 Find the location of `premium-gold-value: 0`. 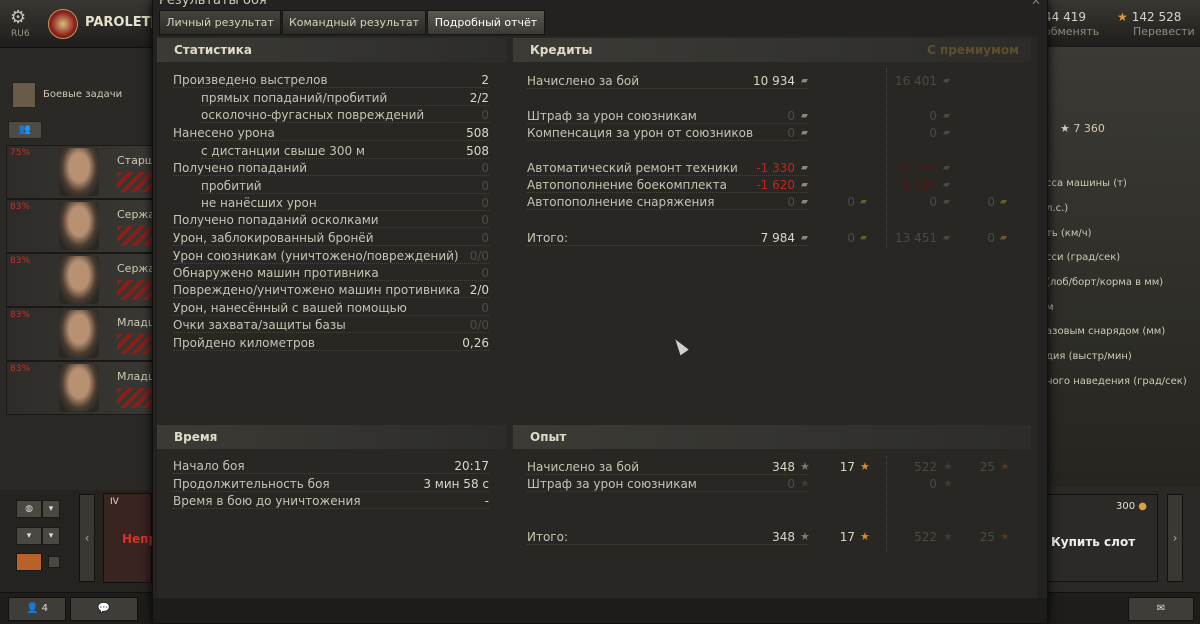

premium-gold-value: 0 is located at coordinates (991, 202).